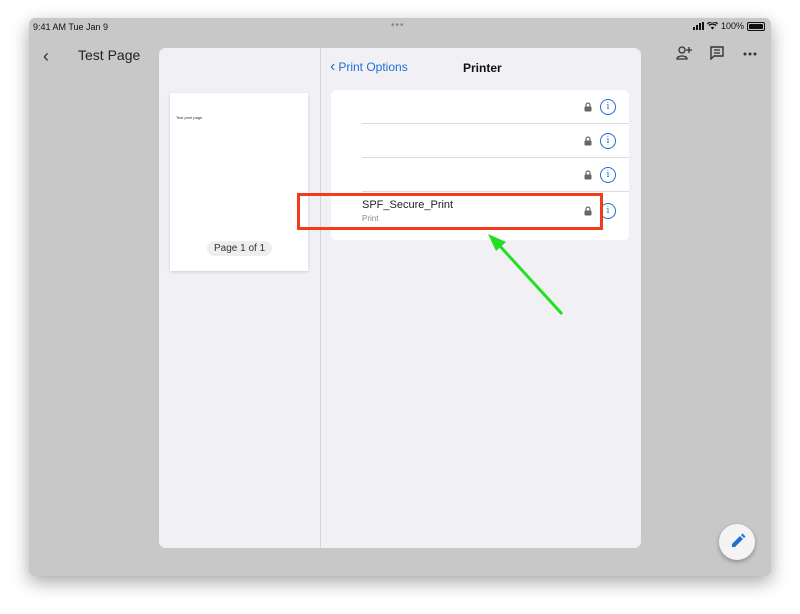 Image resolution: width=800 pixels, height=614 pixels. What do you see at coordinates (526, 275) in the screenshot?
I see `annotation-arrow` at bounding box center [526, 275].